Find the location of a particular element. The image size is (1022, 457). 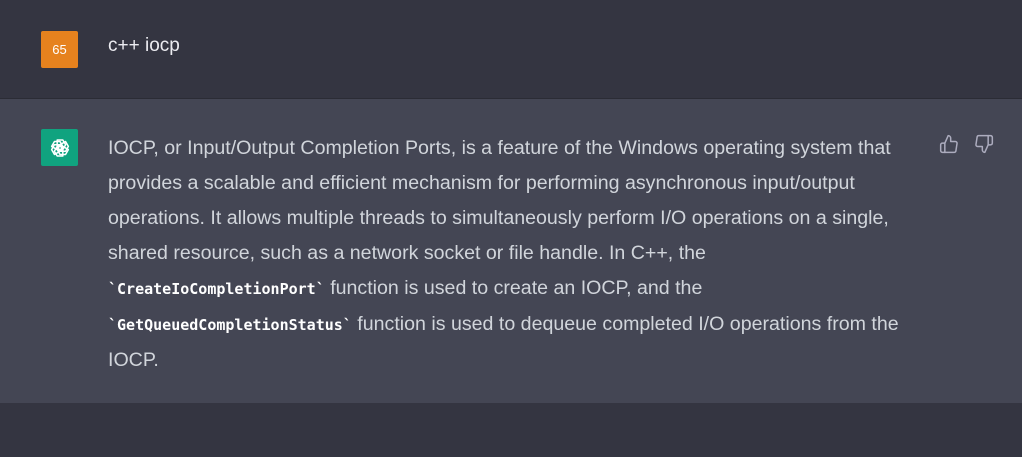

user-avatar: 65 is located at coordinates (59, 49).